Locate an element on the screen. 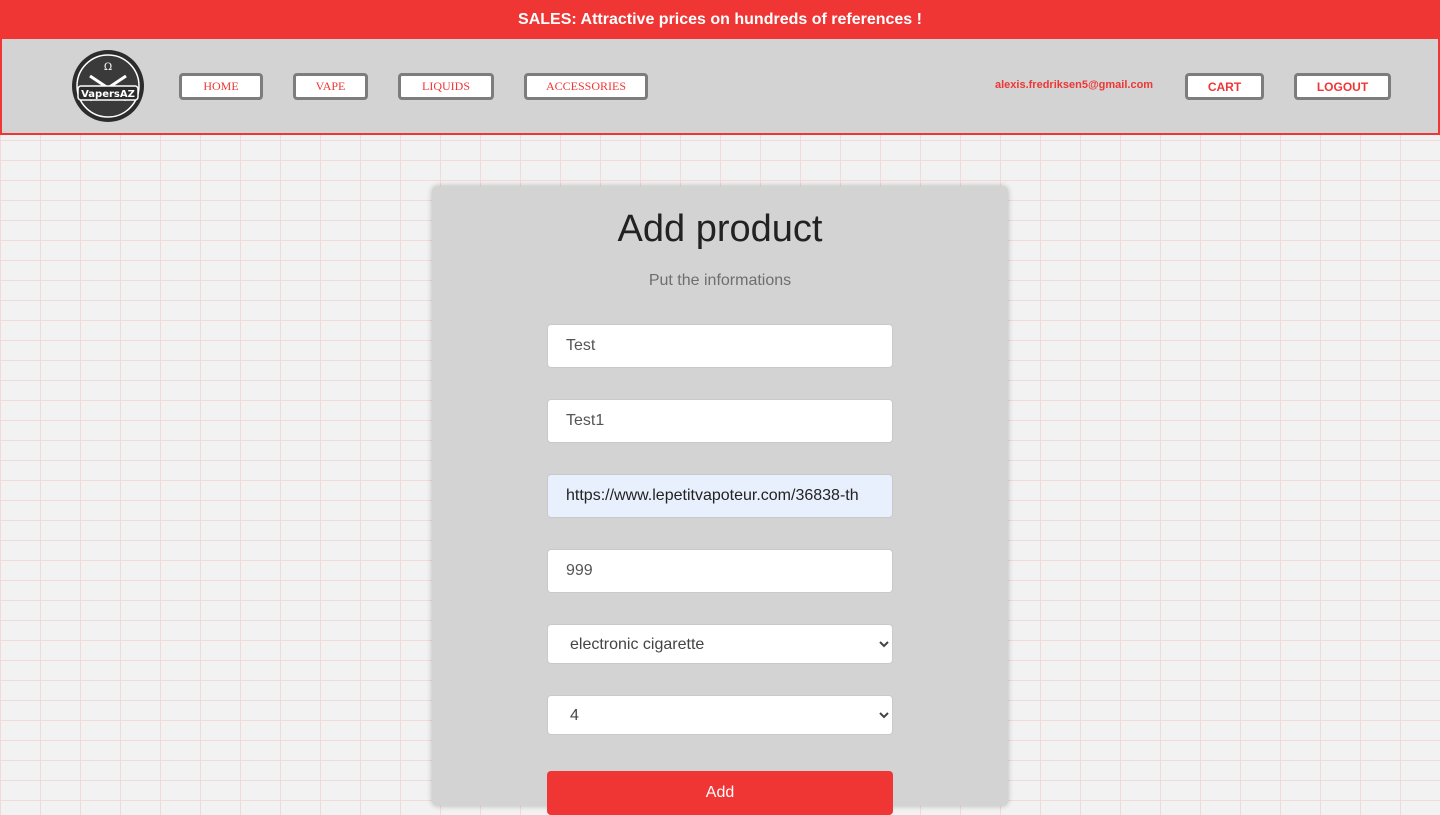 The width and height of the screenshot is (1440, 815). nav-accessories-button: ACCESSORIES is located at coordinates (586, 86).